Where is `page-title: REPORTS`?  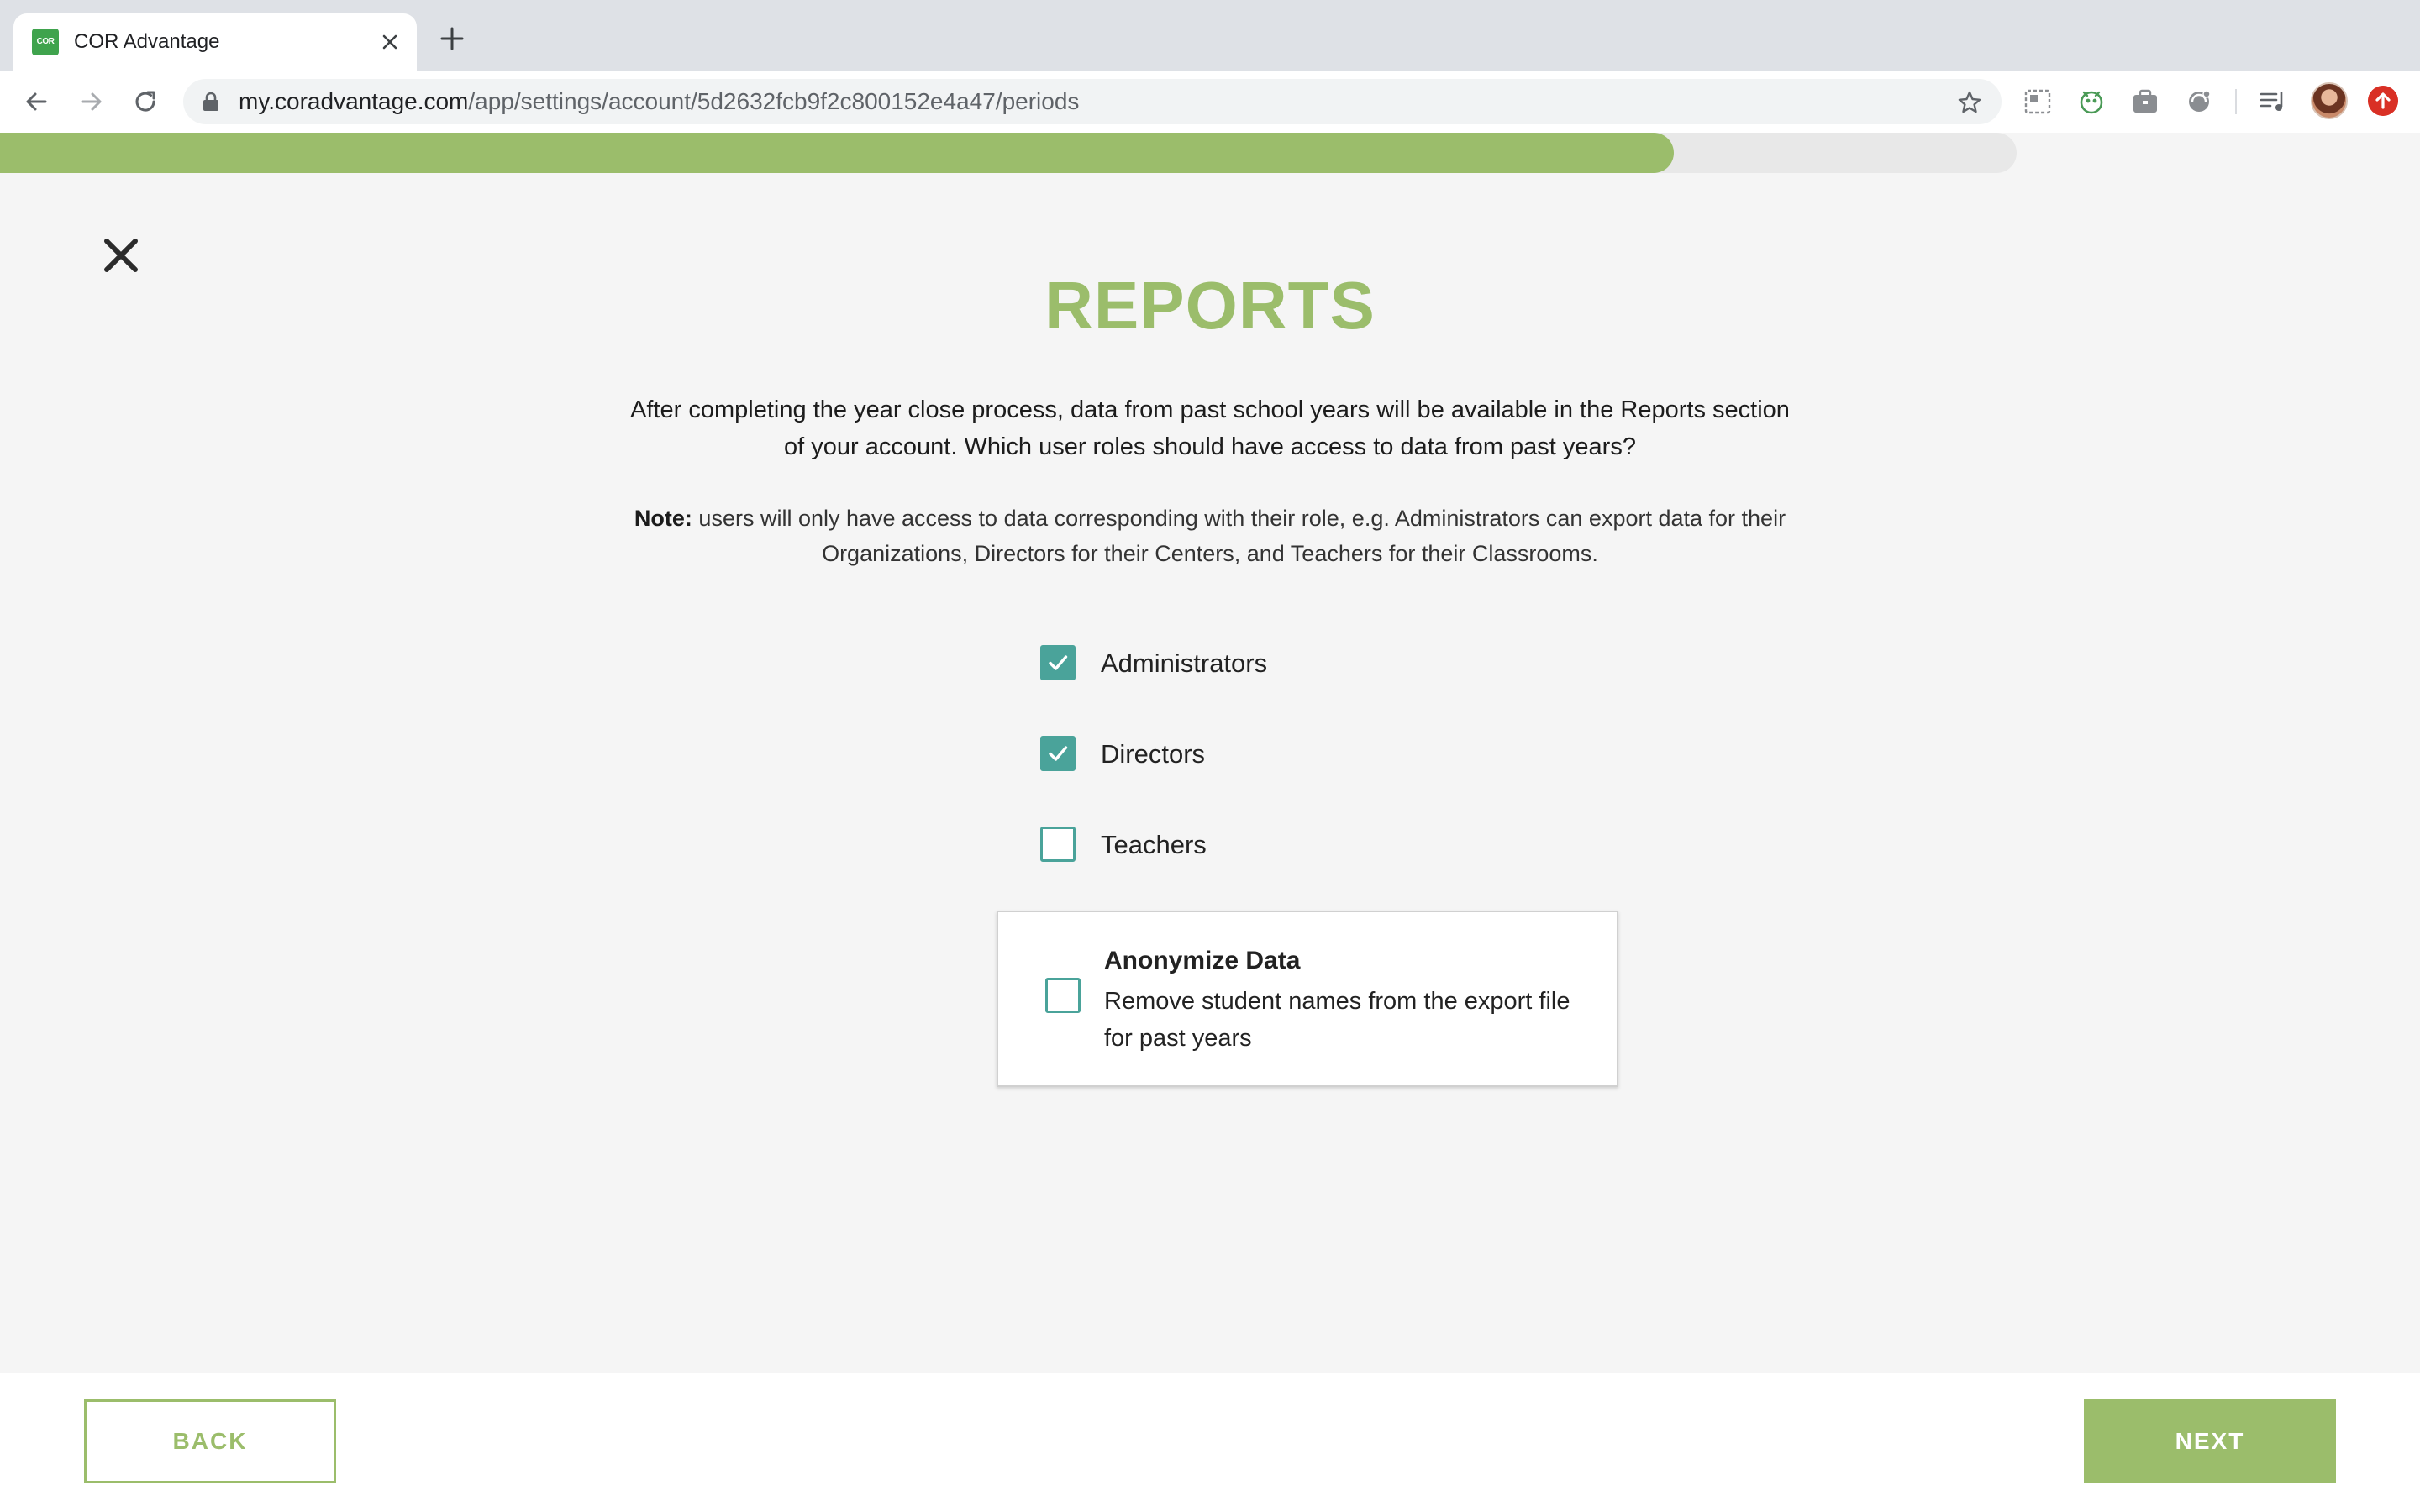 page-title: REPORTS is located at coordinates (1210, 305).